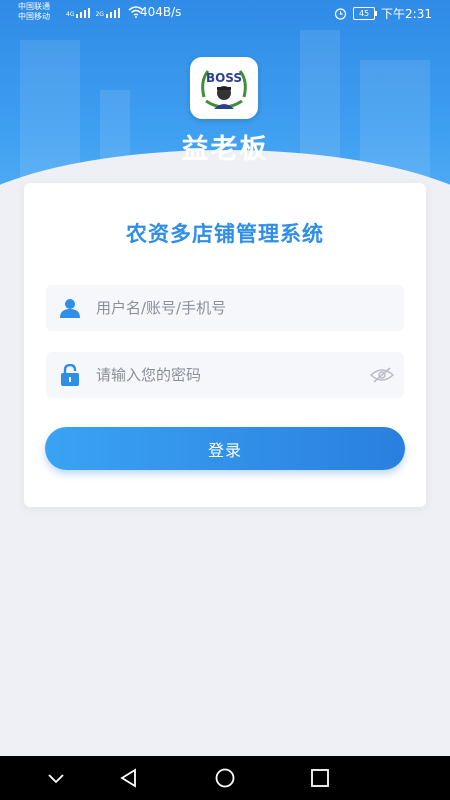 This screenshot has width=450, height=800. What do you see at coordinates (225, 234) in the screenshot?
I see `system-title: 农资多店铺管理系统` at bounding box center [225, 234].